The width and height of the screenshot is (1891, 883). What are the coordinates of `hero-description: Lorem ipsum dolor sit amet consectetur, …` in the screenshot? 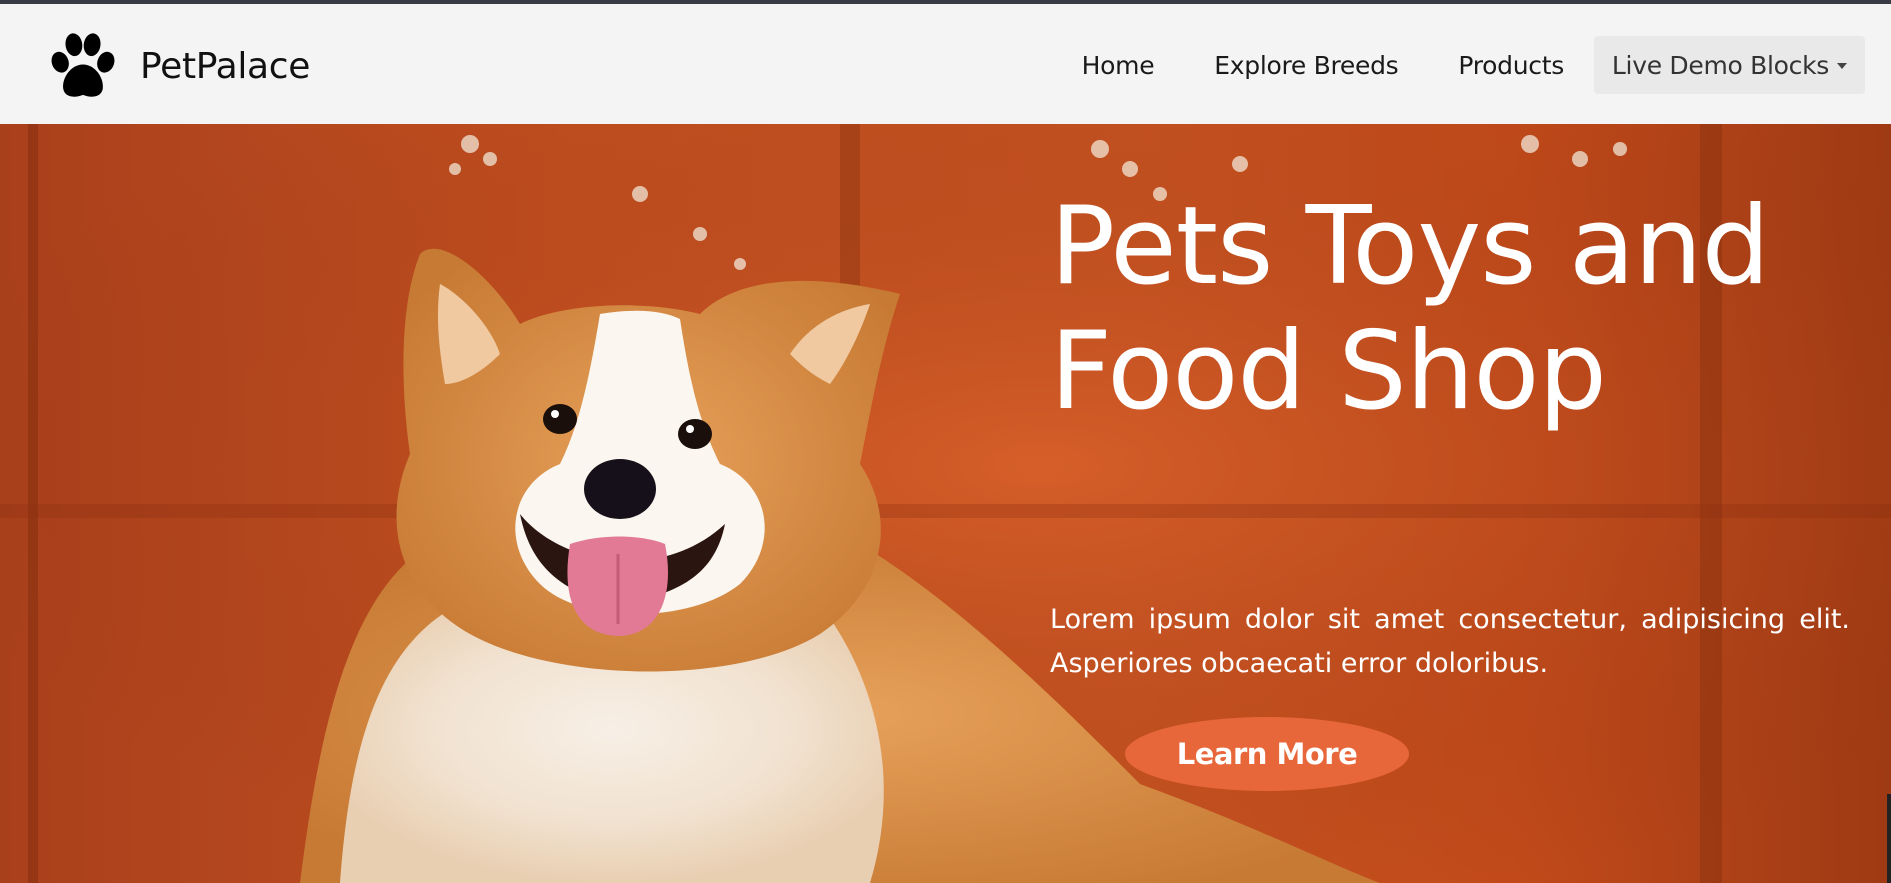 It's located at (1450, 641).